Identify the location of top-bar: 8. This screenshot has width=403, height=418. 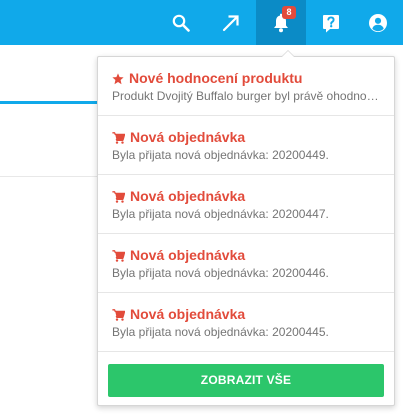
(201, 22).